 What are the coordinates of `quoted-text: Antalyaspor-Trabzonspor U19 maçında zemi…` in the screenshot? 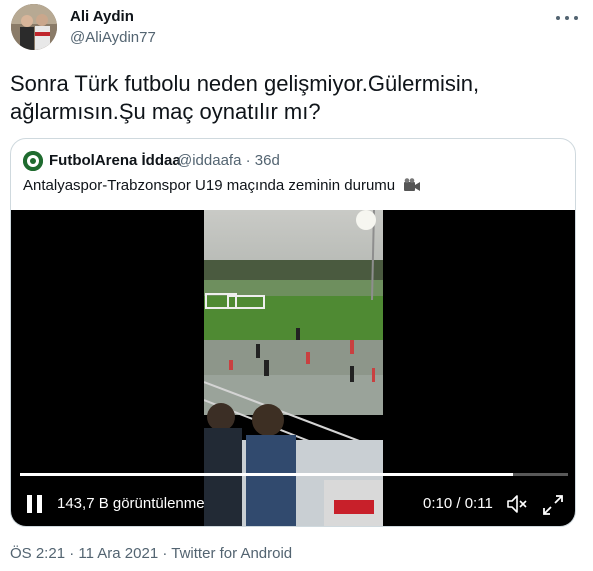 It's located at (222, 185).